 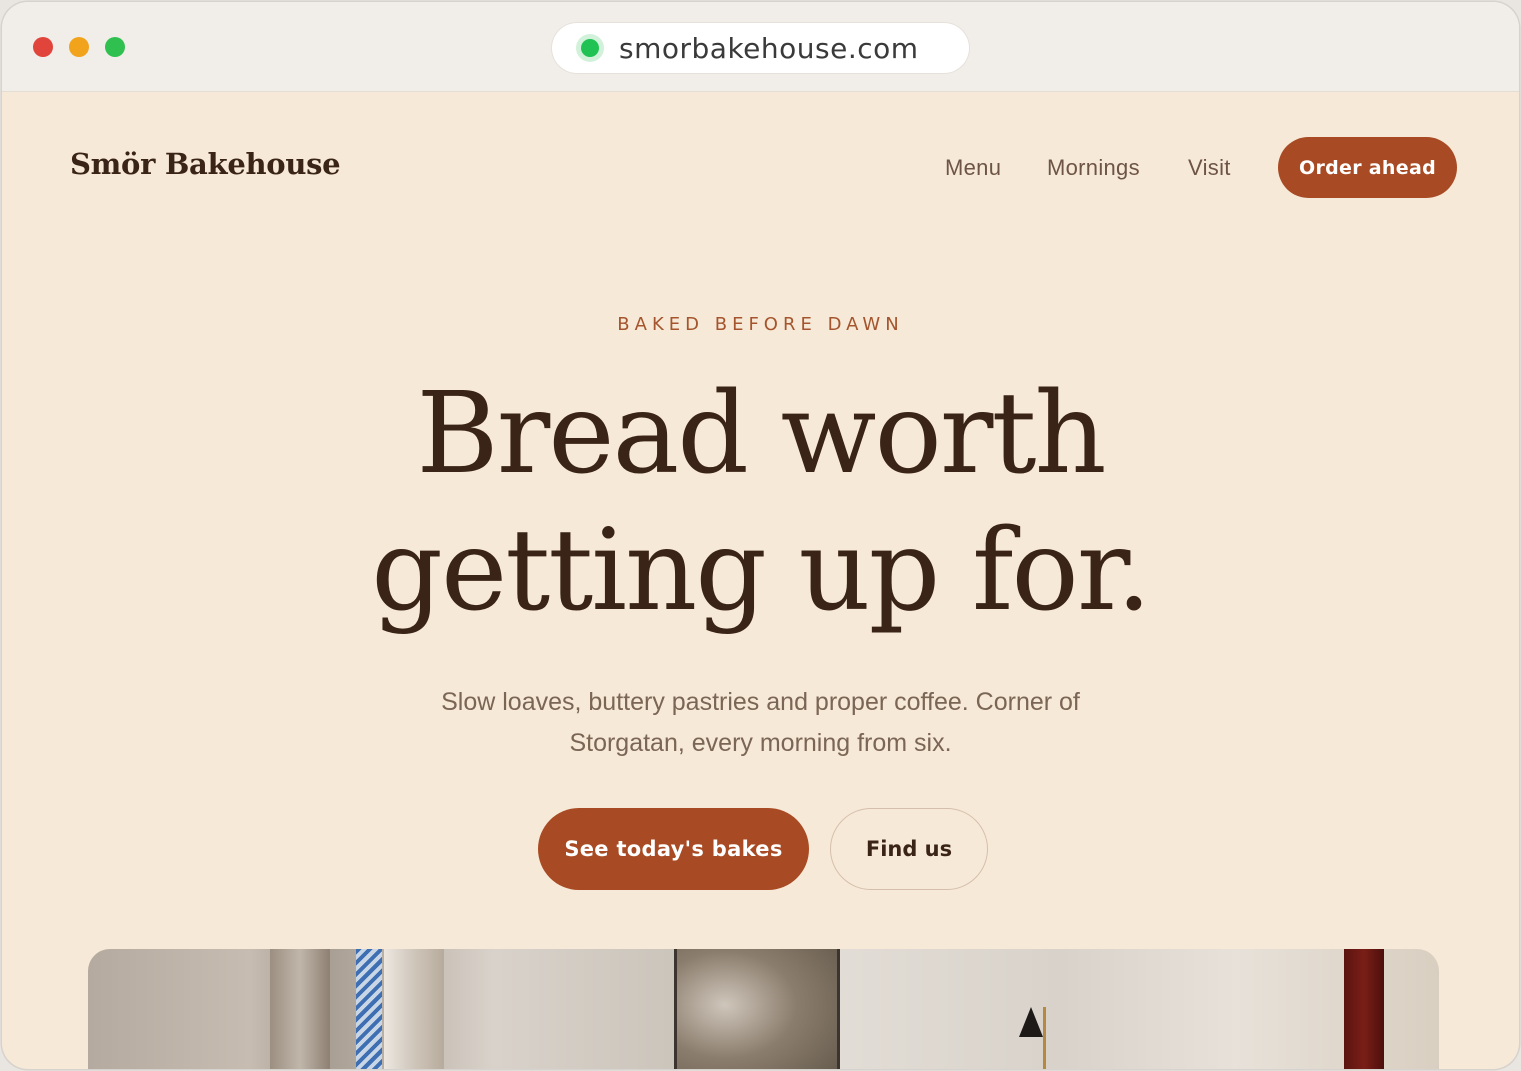 What do you see at coordinates (1367, 167) in the screenshot?
I see `order-ahead-button: Order ahead` at bounding box center [1367, 167].